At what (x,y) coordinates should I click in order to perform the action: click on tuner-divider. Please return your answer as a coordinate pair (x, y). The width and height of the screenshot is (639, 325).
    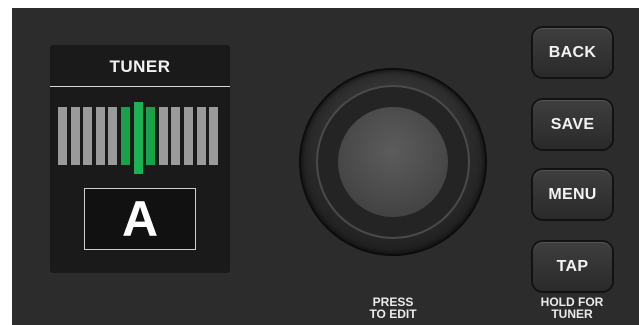
    Looking at the image, I should click on (140, 86).